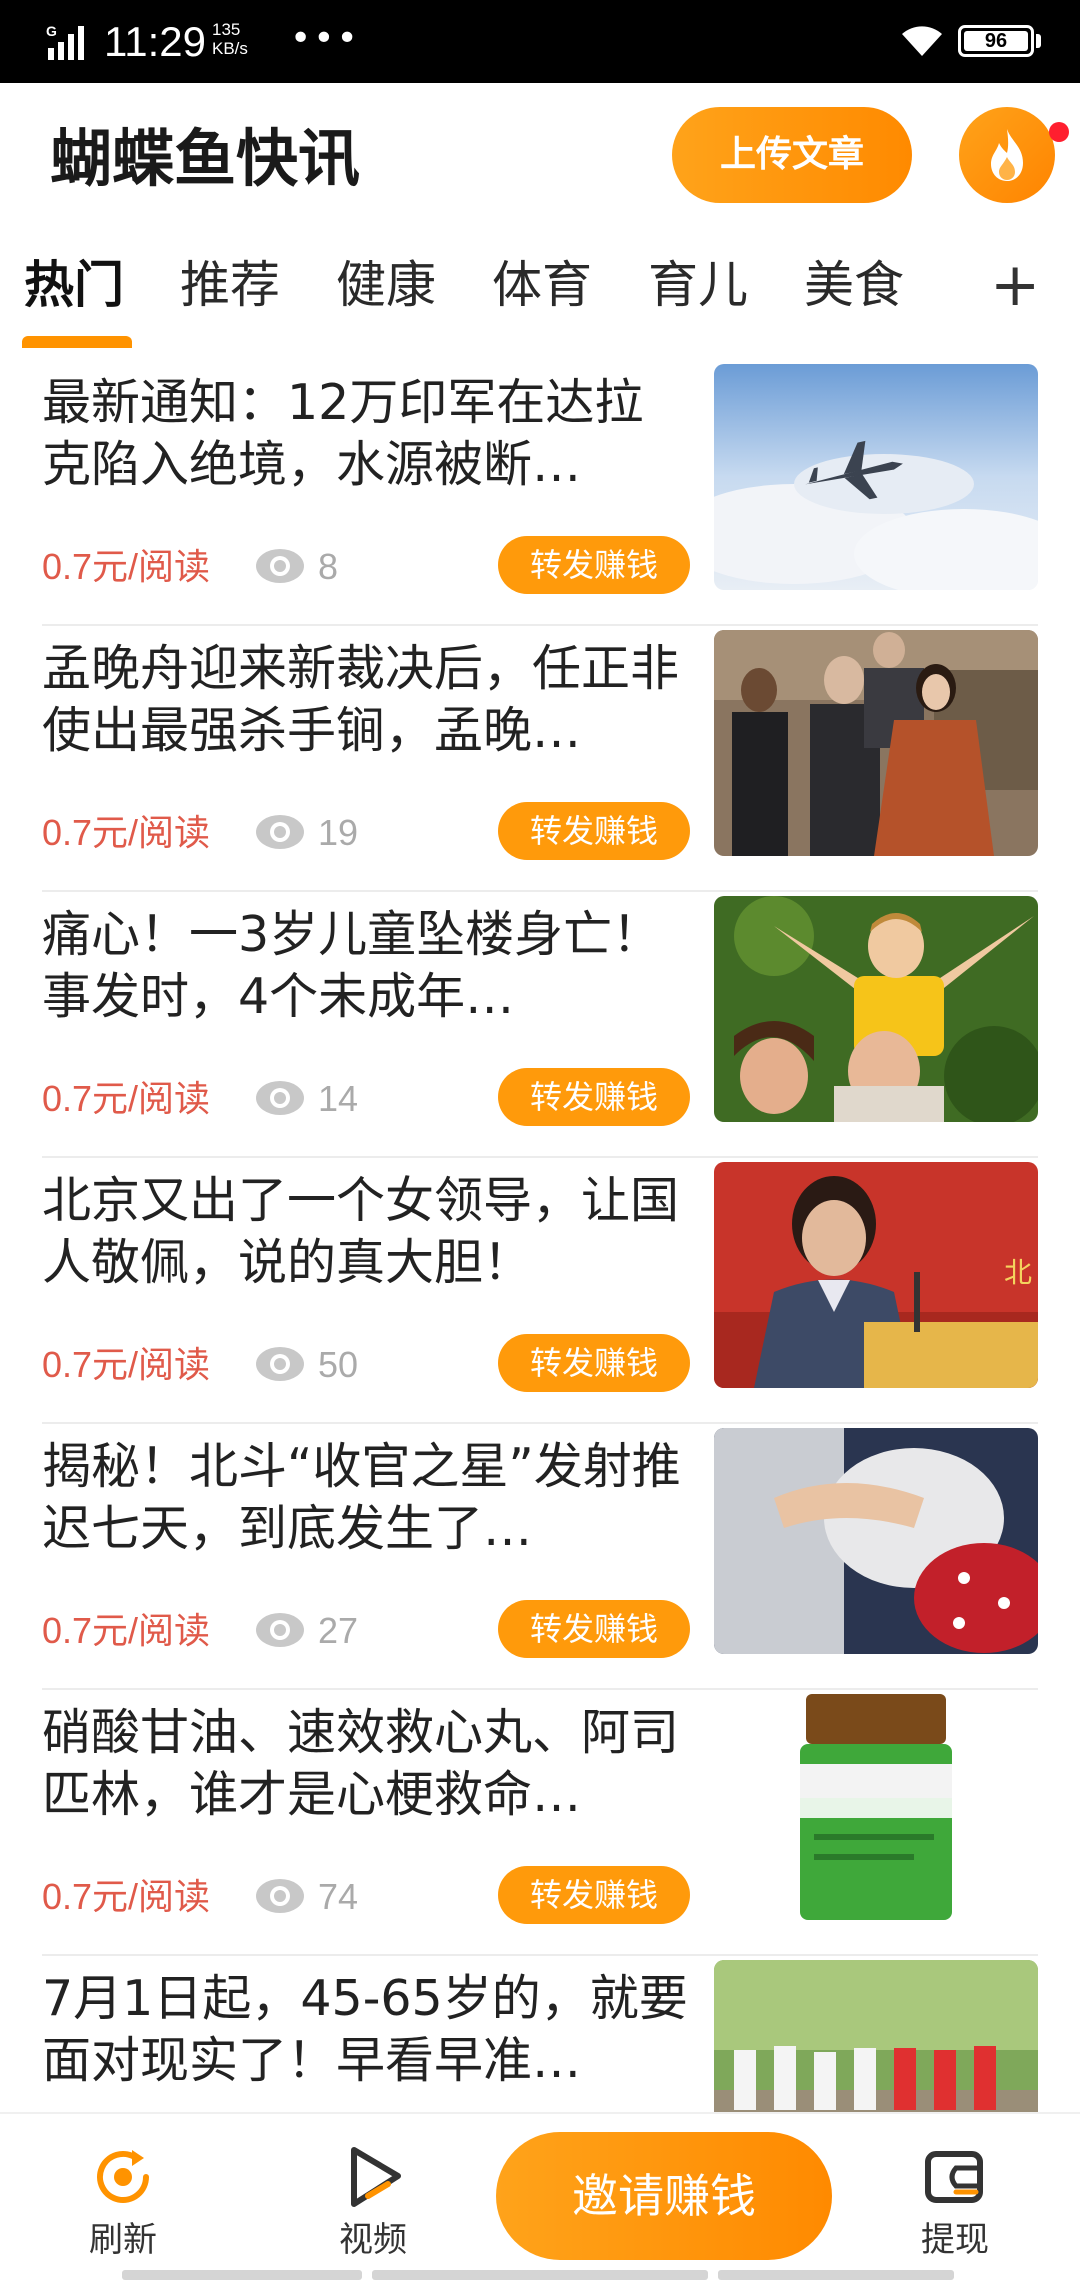 This screenshot has height=2280, width=1080. What do you see at coordinates (540, 158) in the screenshot?
I see `app-header: 蝴蝶鱼快讯 上传文章` at bounding box center [540, 158].